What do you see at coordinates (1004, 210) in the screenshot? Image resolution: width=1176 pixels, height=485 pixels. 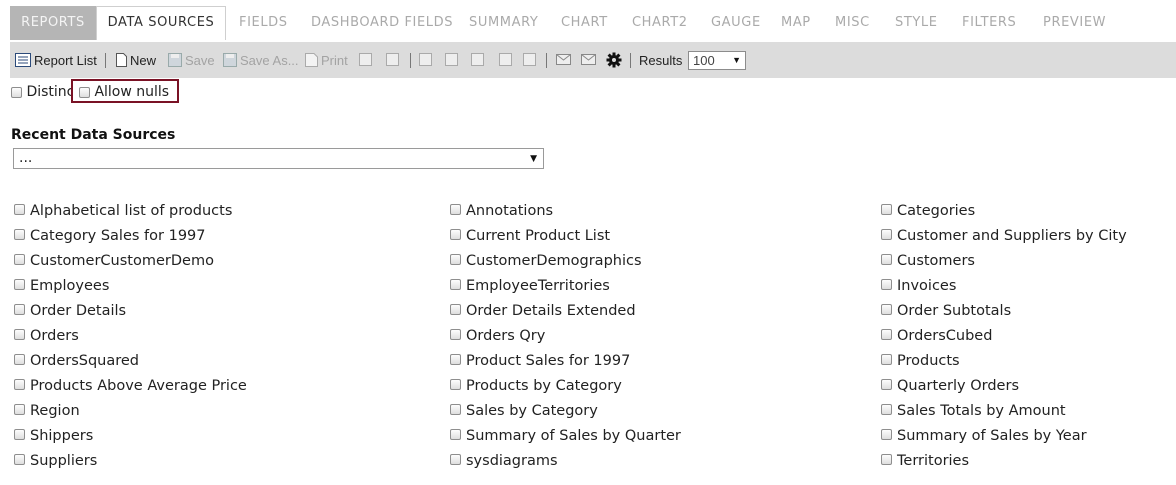 I see `data-source-item: Categories` at bounding box center [1004, 210].